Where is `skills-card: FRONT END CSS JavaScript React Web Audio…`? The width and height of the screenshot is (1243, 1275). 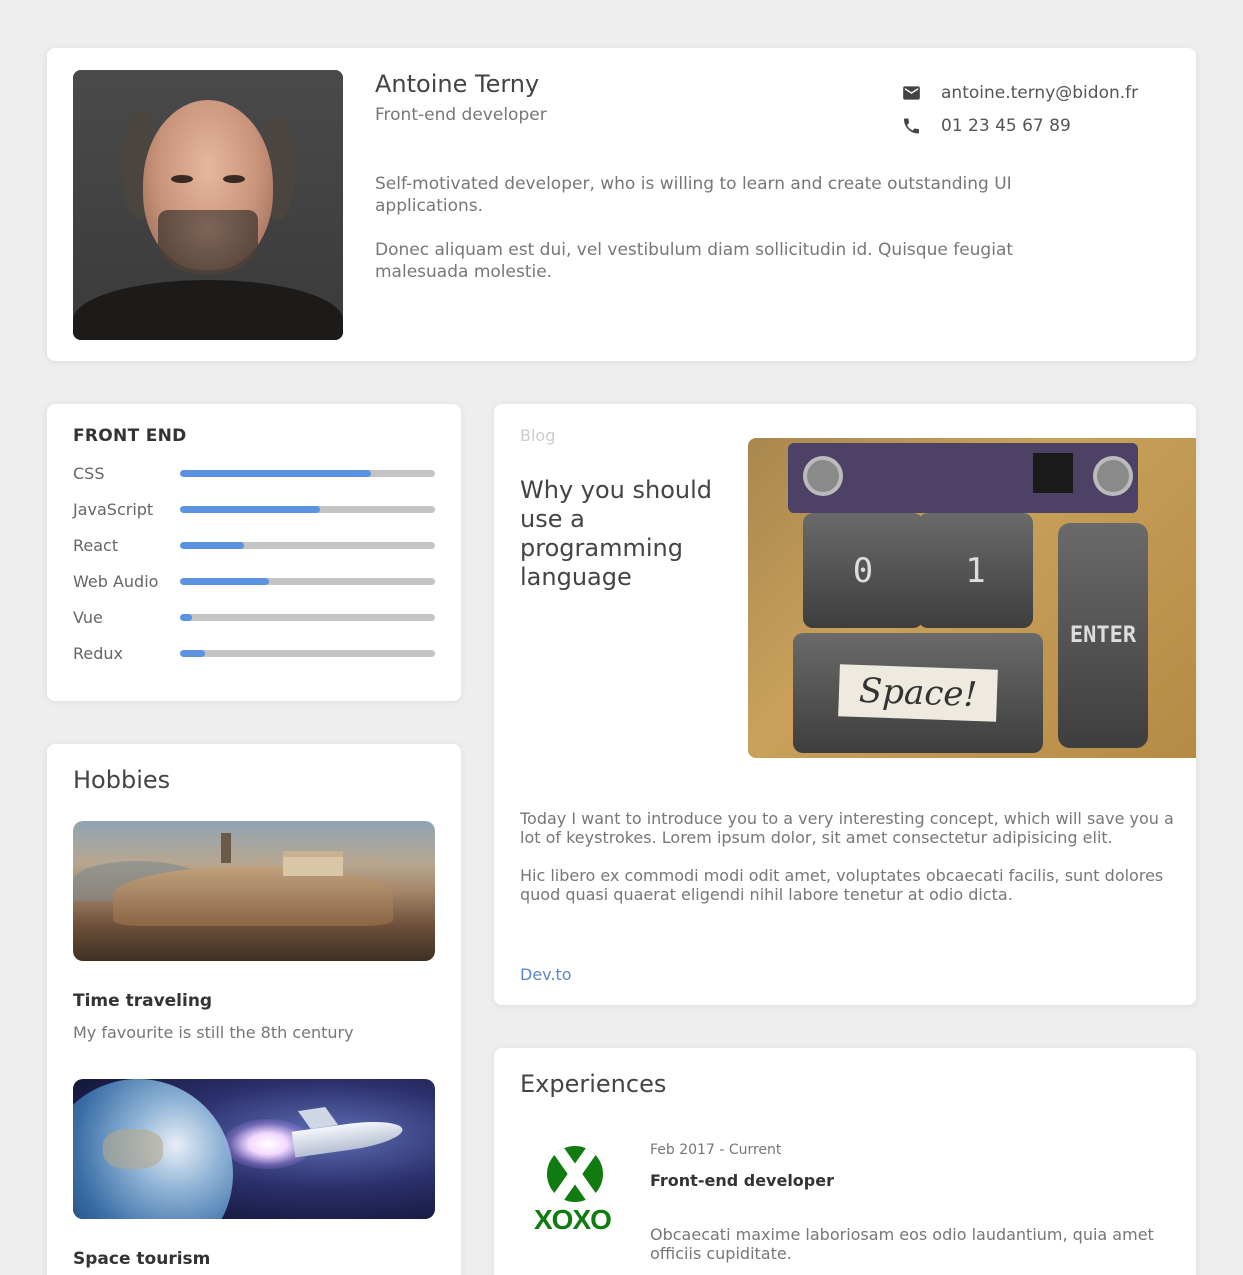
skills-card: FRONT END CSS JavaScript React Web Audio… is located at coordinates (254, 552).